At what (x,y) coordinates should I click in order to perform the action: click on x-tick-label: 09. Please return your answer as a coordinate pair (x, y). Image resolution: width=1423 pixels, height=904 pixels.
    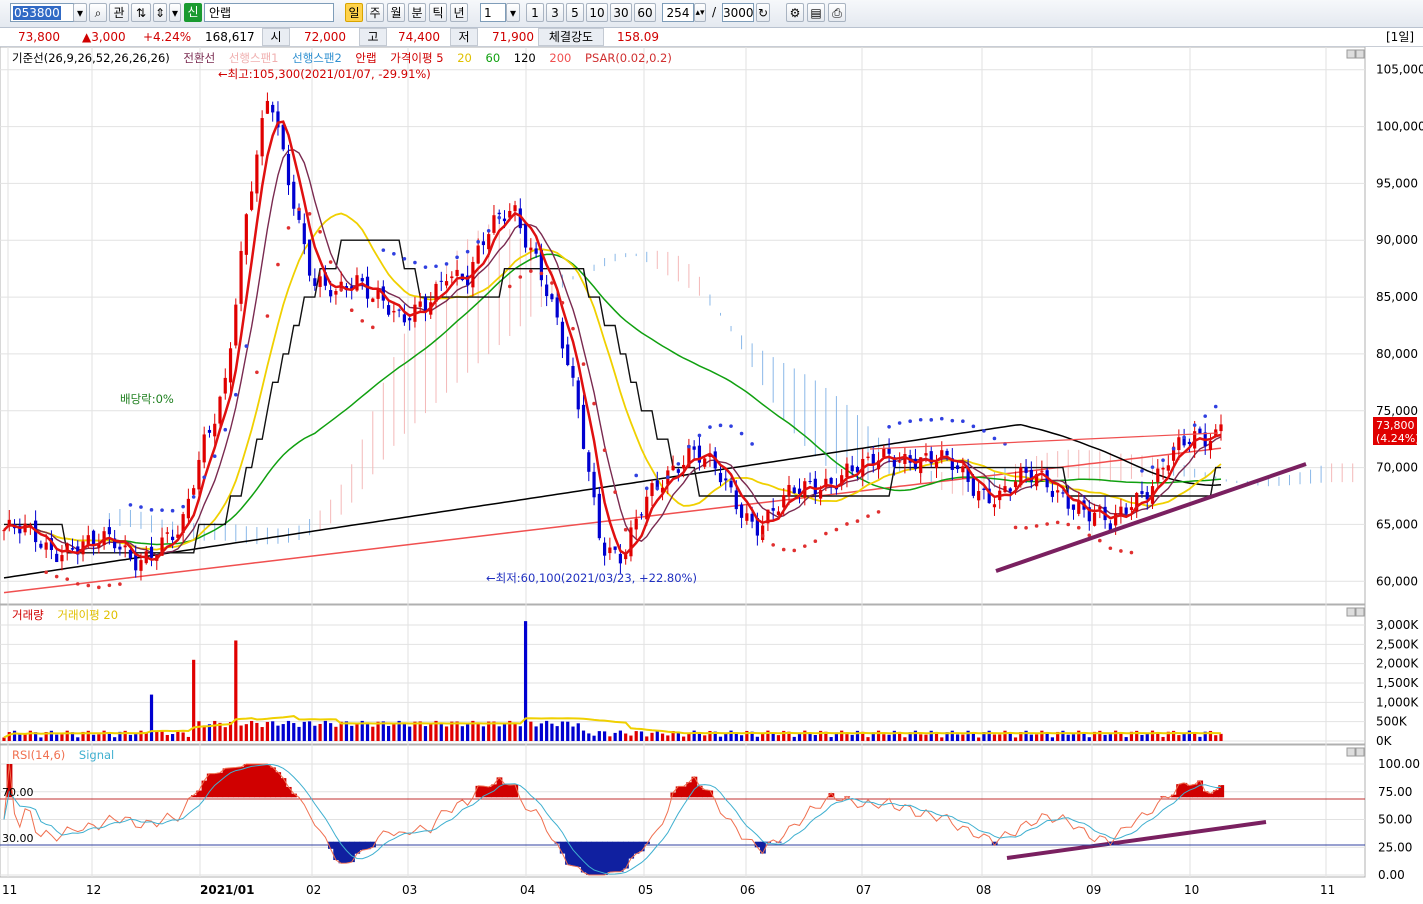
    Looking at the image, I should click on (1093, 890).